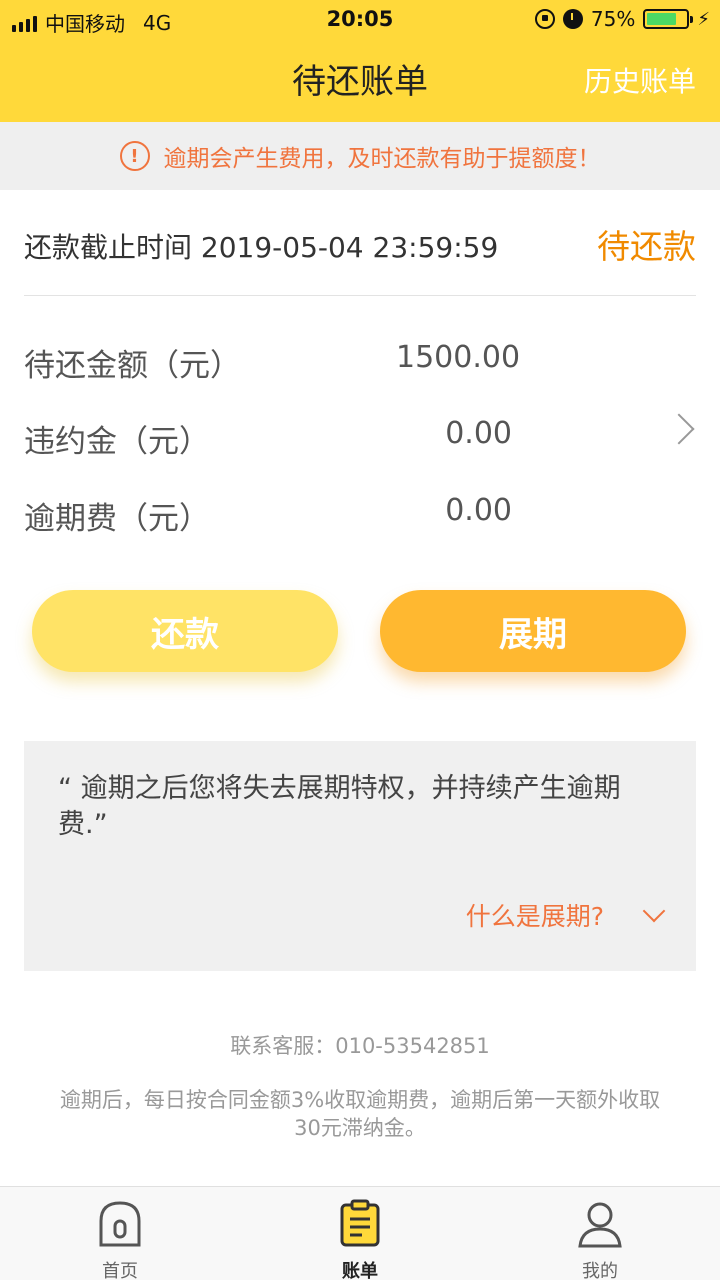 The height and width of the screenshot is (1280, 720). I want to click on amount-value: 1500.00, so click(458, 357).